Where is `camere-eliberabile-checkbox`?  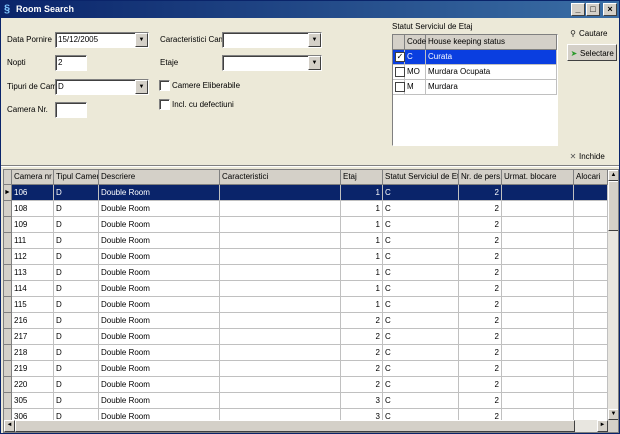
camere-eliberabile-checkbox is located at coordinates (164, 85).